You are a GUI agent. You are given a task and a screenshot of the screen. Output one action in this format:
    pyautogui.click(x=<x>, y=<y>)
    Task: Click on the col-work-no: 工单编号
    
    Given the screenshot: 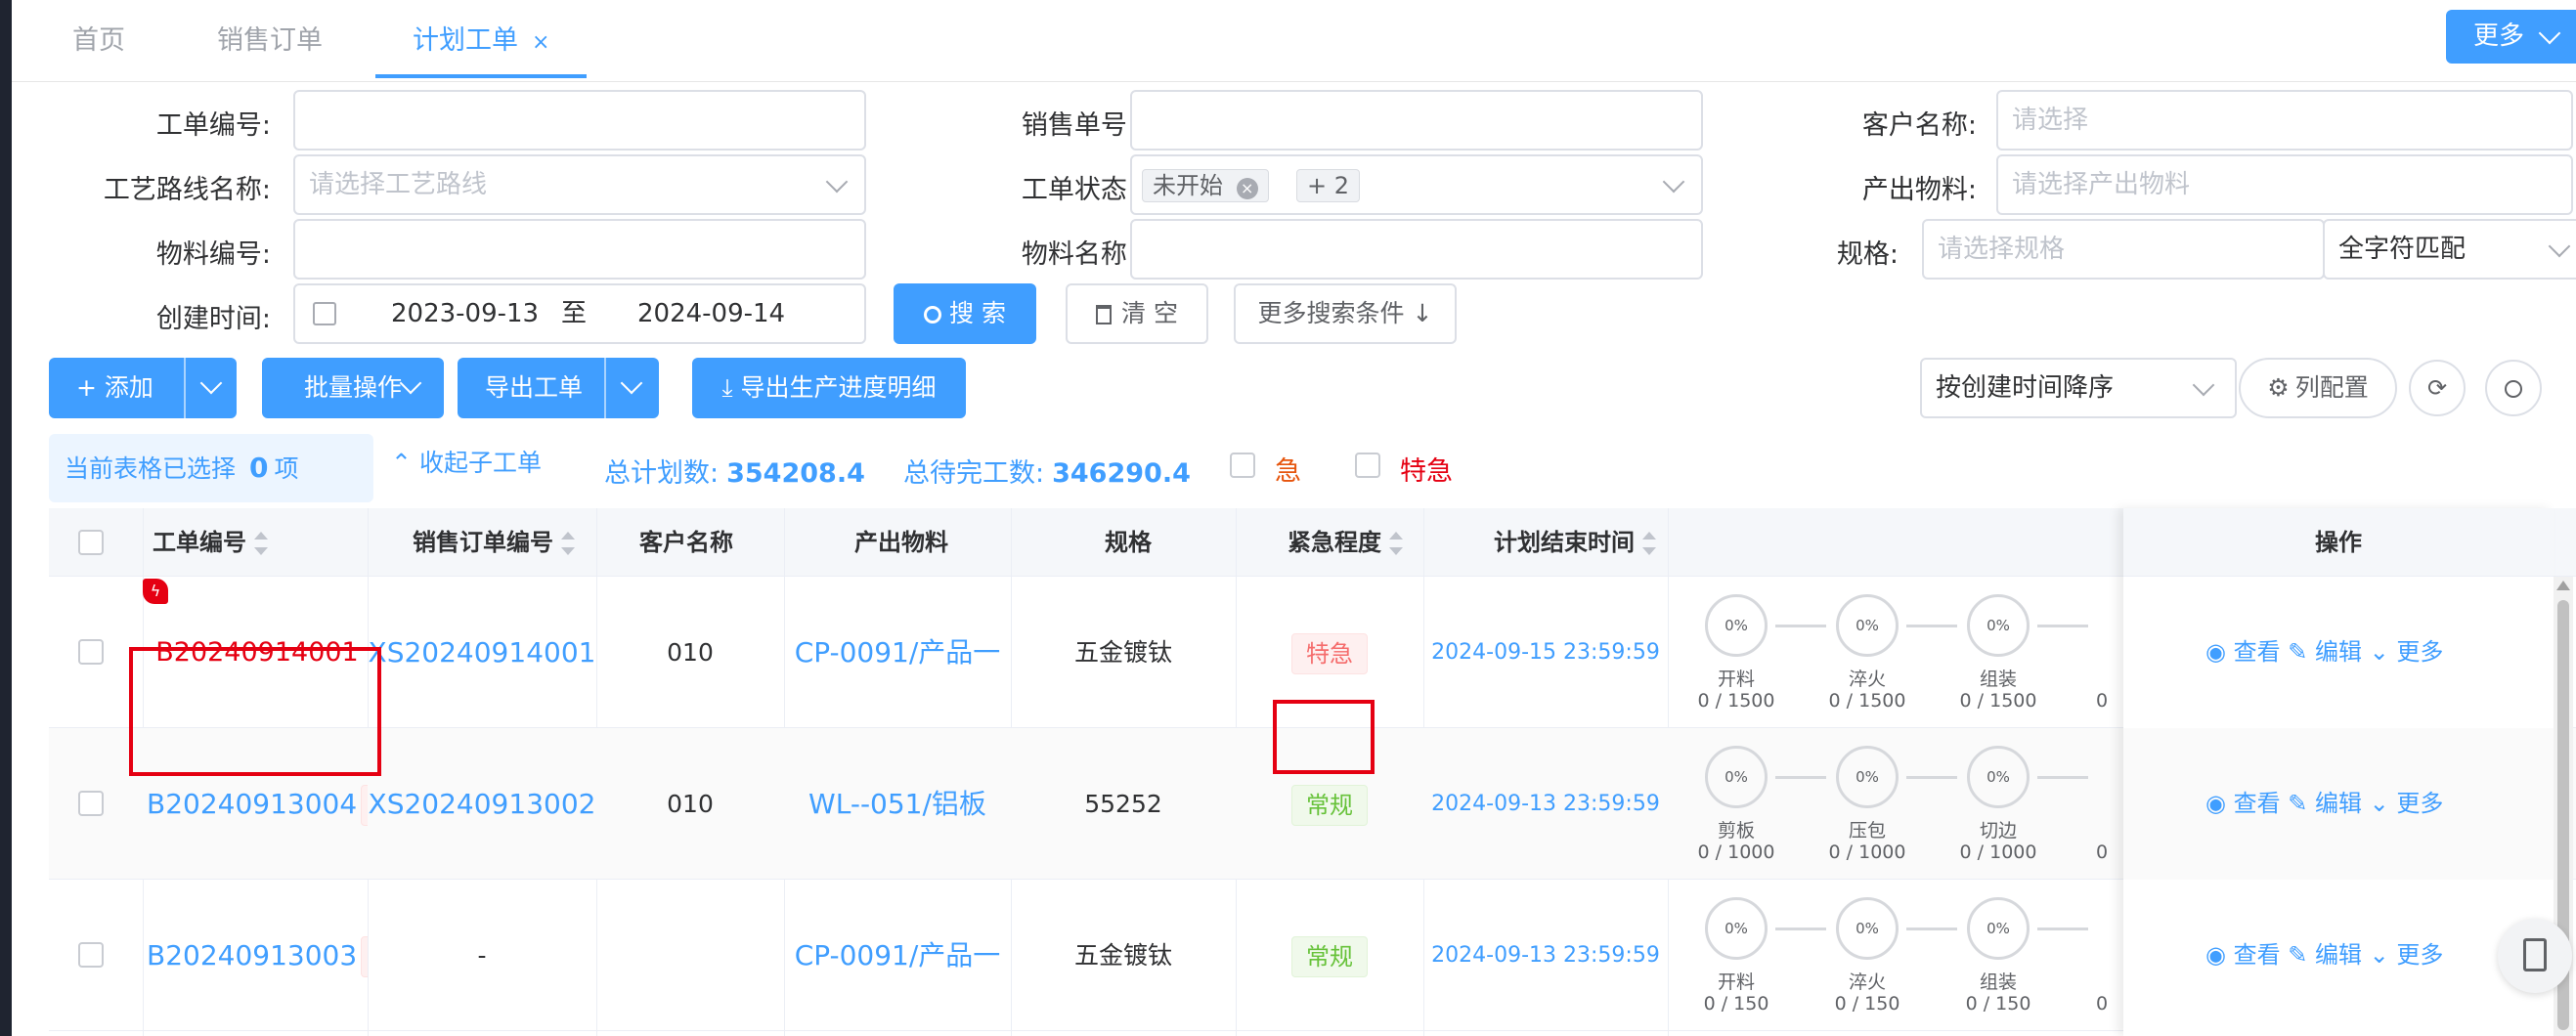 What is the action you would take?
    pyautogui.click(x=209, y=542)
    